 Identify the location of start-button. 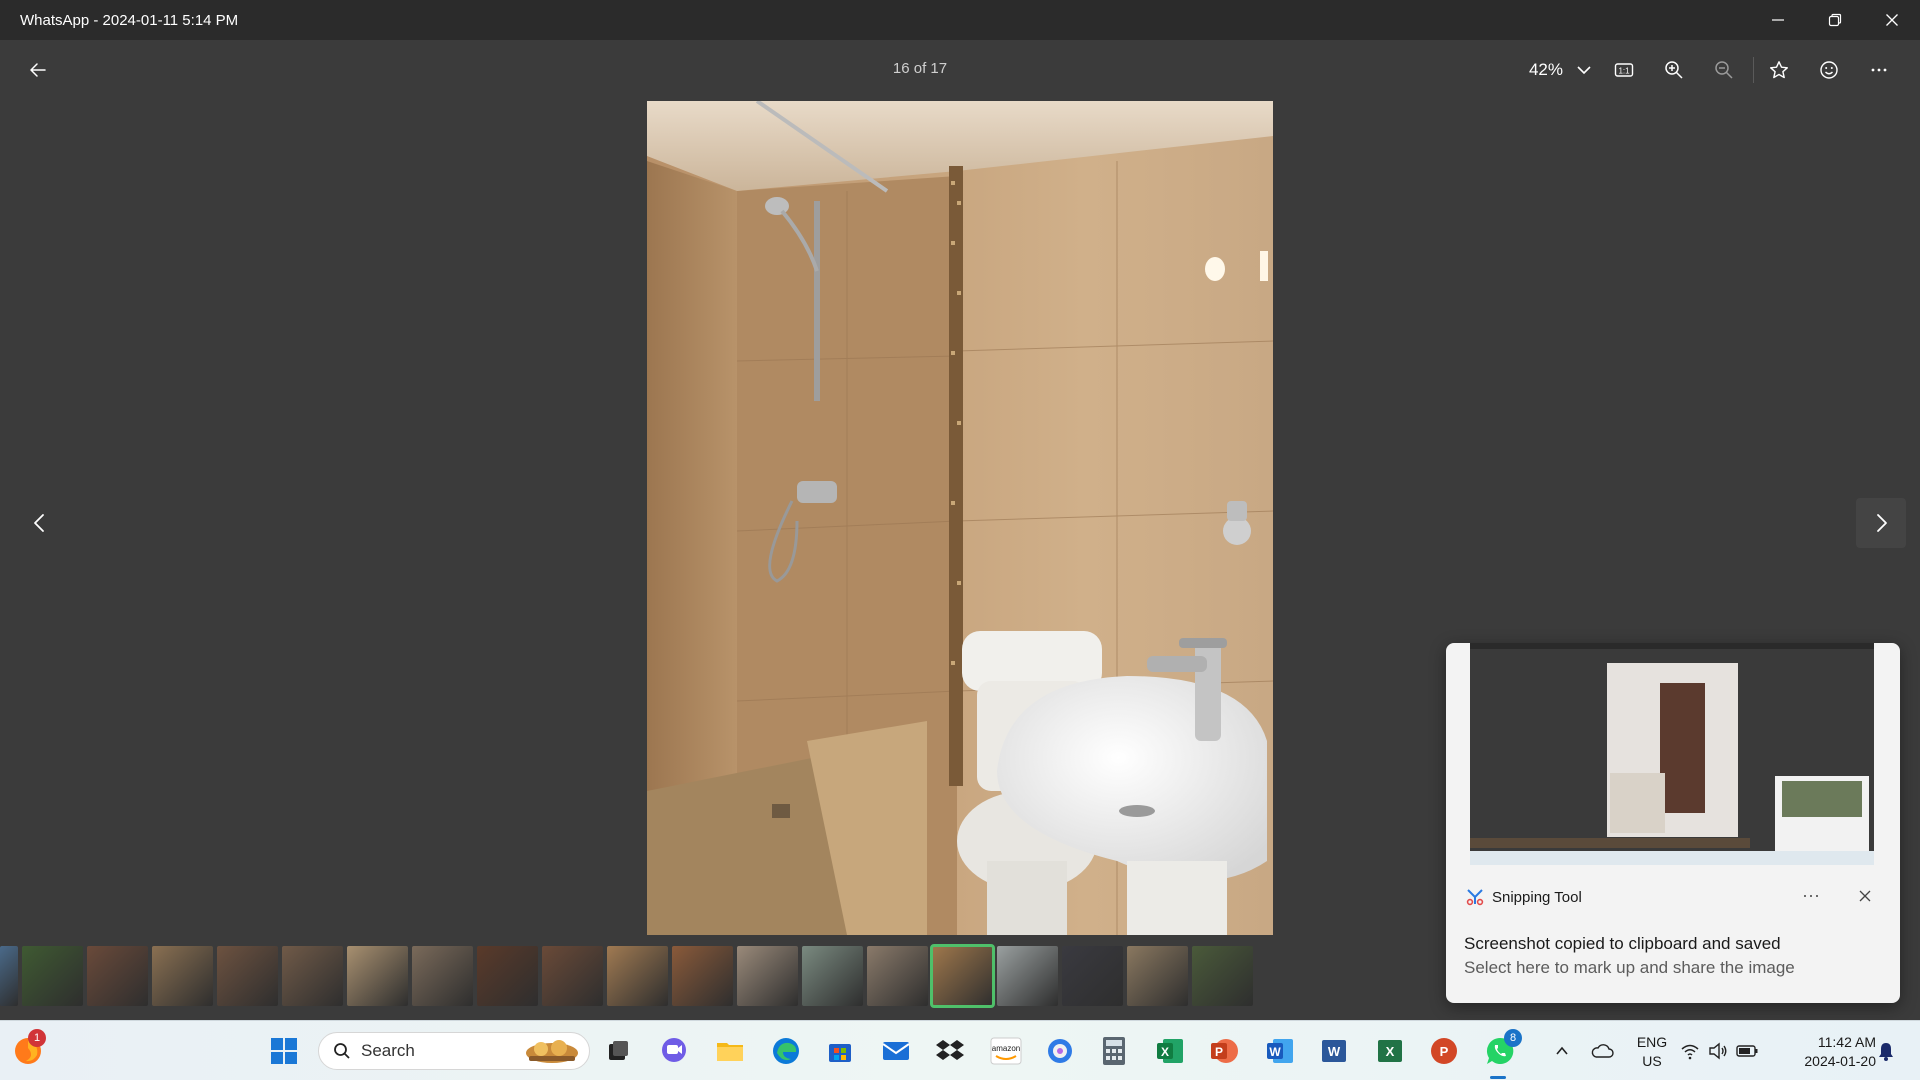
(284, 1051).